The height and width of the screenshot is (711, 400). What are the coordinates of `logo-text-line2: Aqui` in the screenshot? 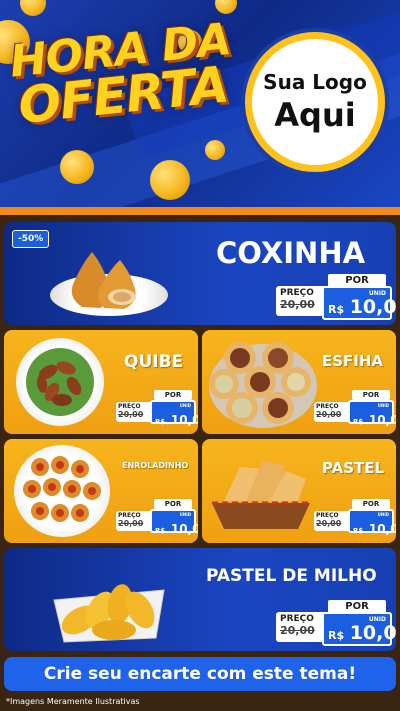 It's located at (315, 115).